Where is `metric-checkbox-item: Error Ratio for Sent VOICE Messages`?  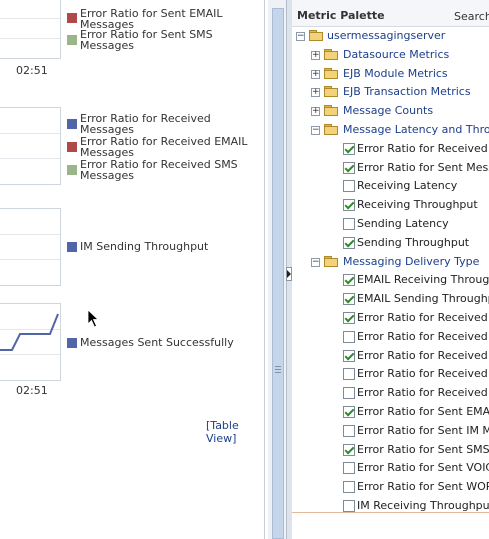 metric-checkbox-item: Error Ratio for Sent VOICE Messages is located at coordinates (390, 470).